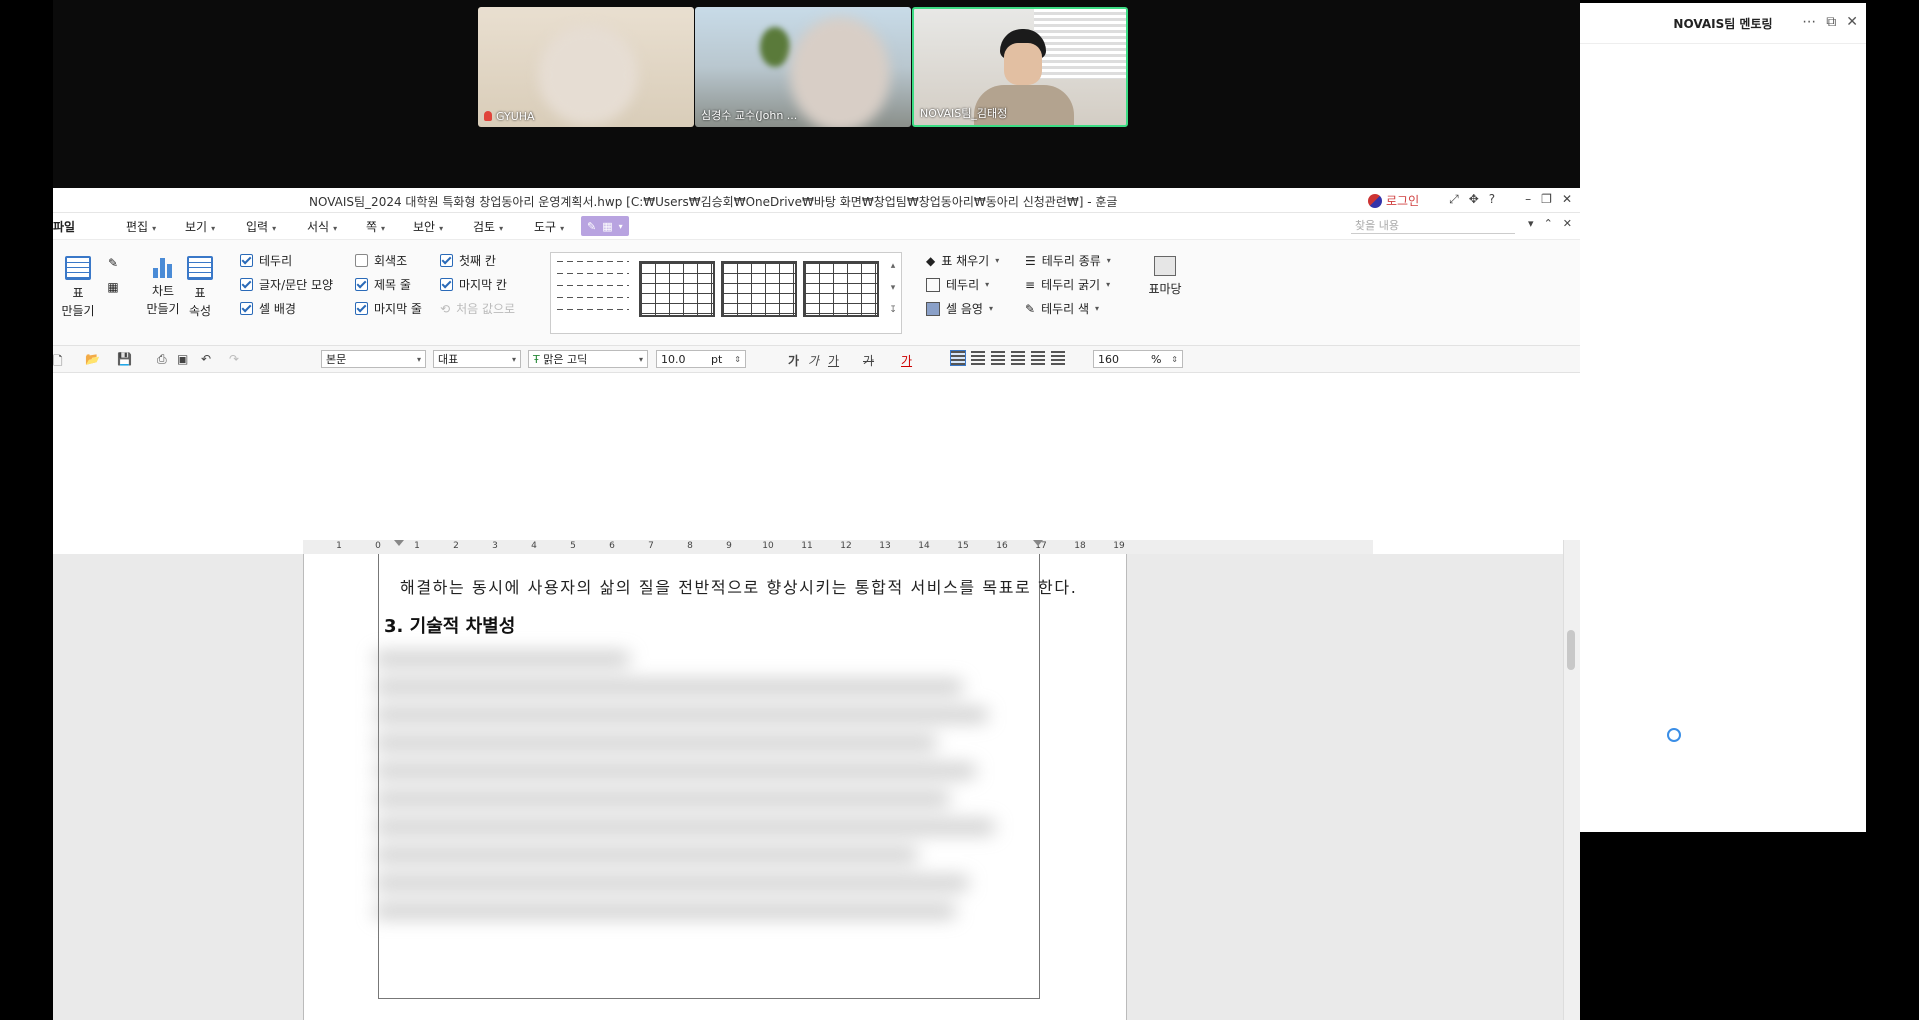 This screenshot has width=1919, height=1020. Describe the element at coordinates (477, 359) in the screenshot. I see `language-select: 대표 ▾` at that location.